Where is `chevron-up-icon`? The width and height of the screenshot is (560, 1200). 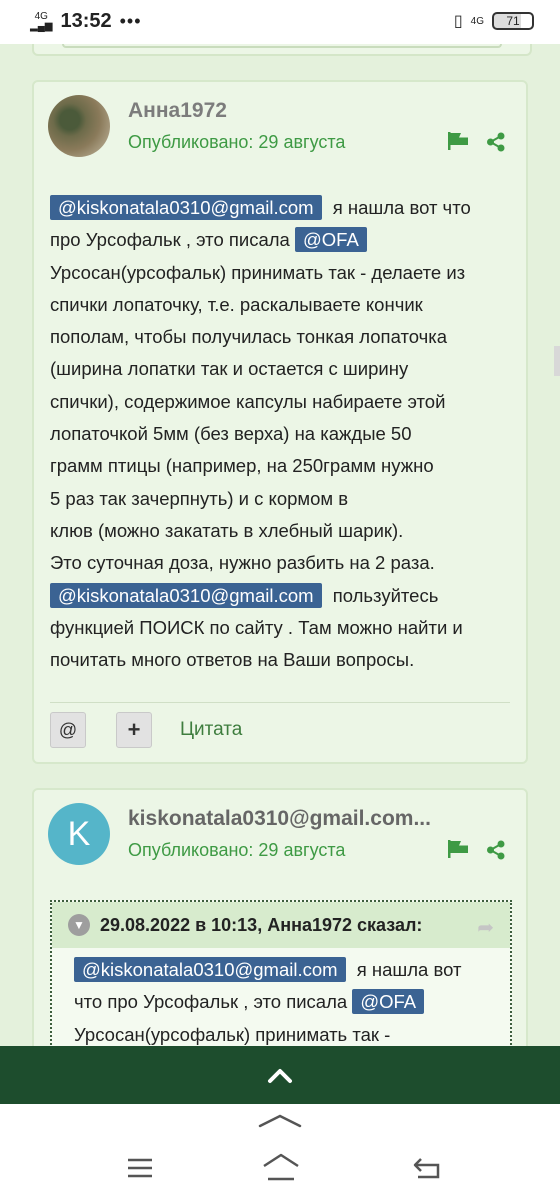 chevron-up-icon is located at coordinates (280, 1075).